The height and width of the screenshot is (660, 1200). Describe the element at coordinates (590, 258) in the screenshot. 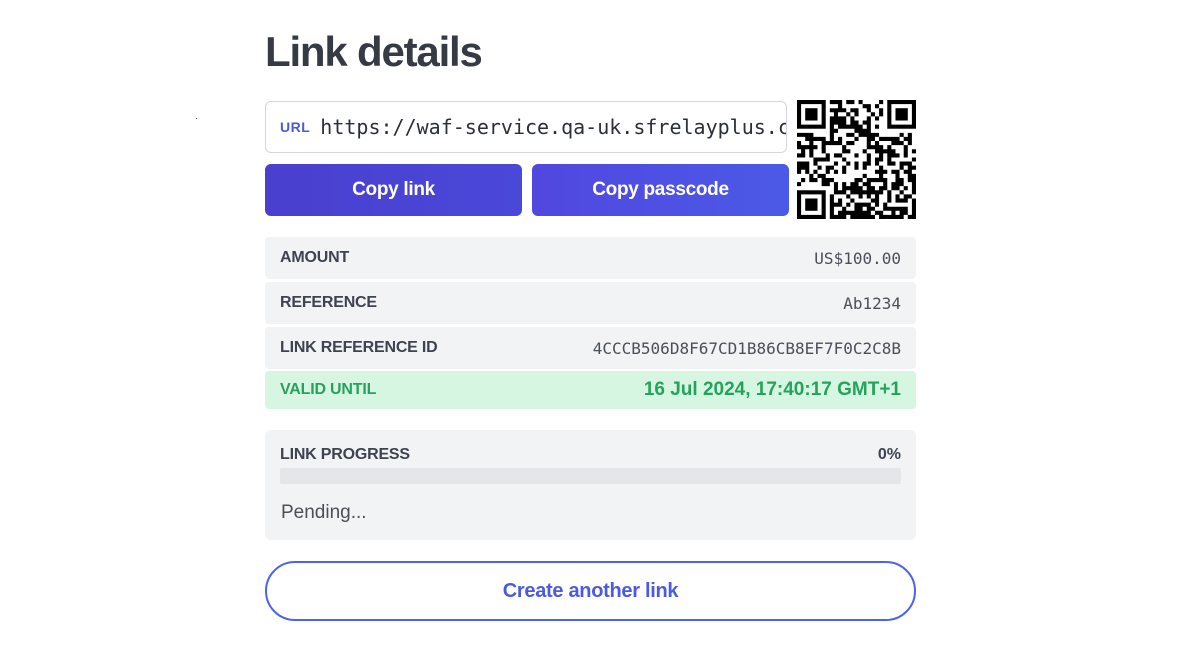

I see `detail-row-amount: AMOUNT US$100.00` at that location.